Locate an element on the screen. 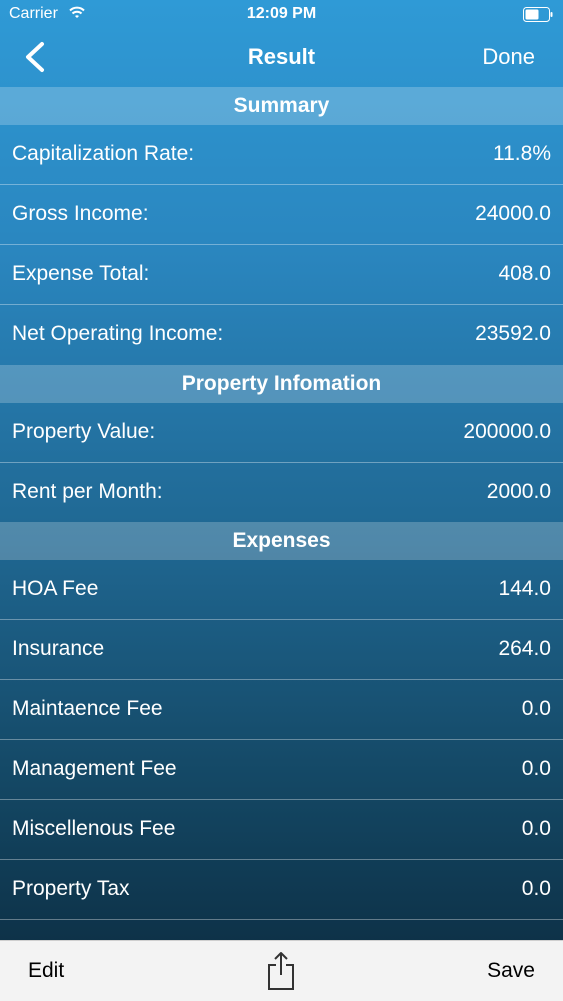 Image resolution: width=563 pixels, height=1001 pixels. save-button: Save is located at coordinates (511, 971).